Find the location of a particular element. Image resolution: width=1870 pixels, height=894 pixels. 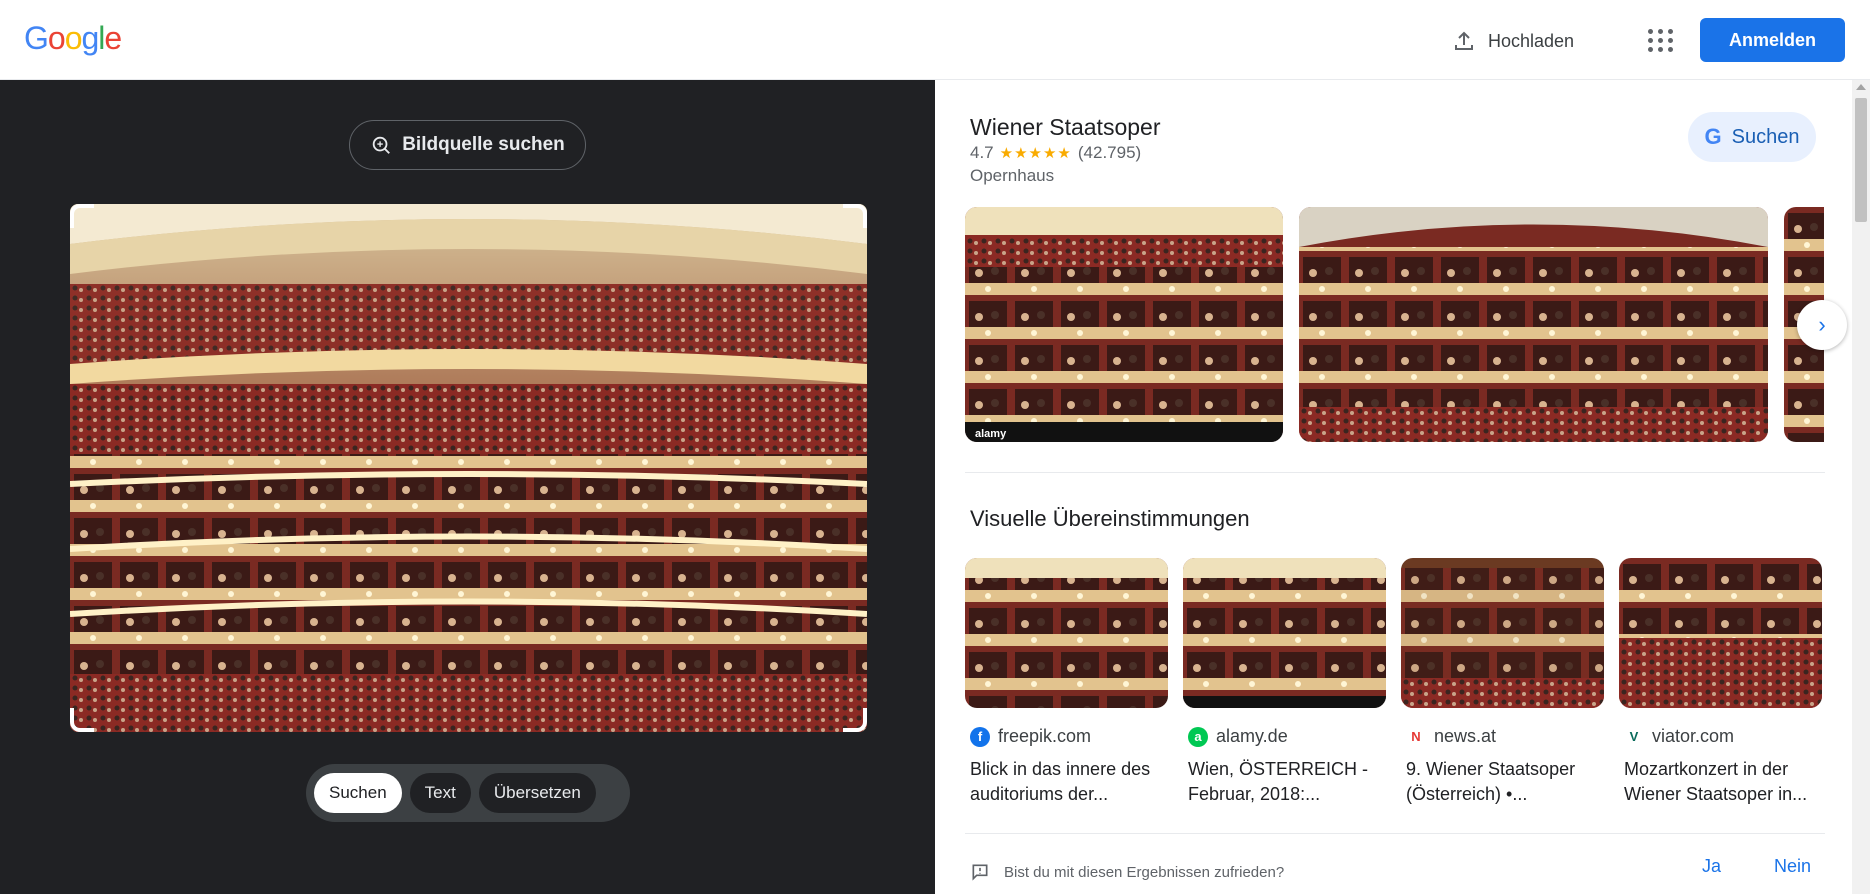

upload-icon is located at coordinates (1464, 40).